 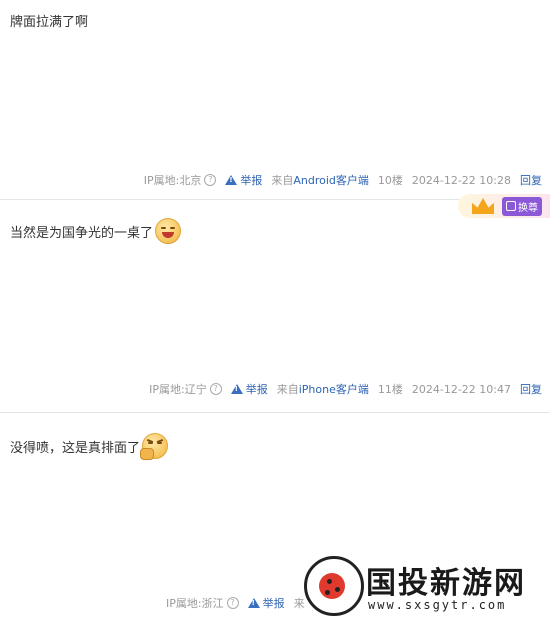 I want to click on post-content: 牌面拉满了啊, so click(x=49, y=20).